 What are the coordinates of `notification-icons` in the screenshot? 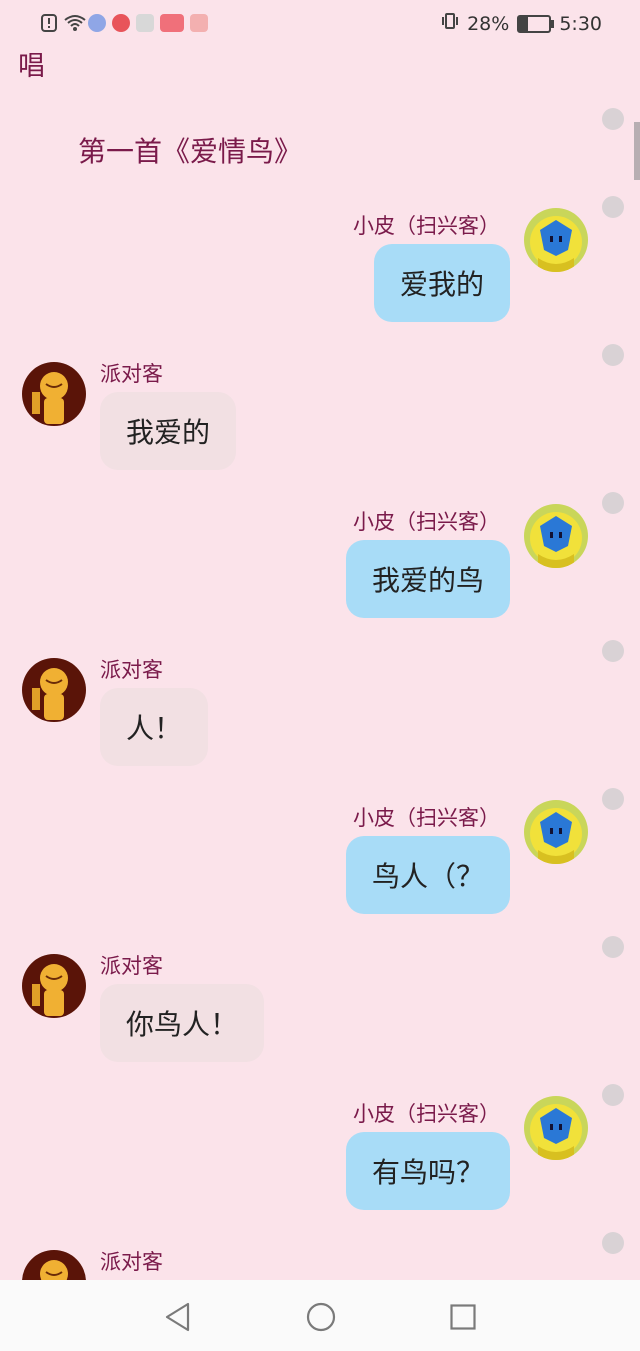 It's located at (124, 23).